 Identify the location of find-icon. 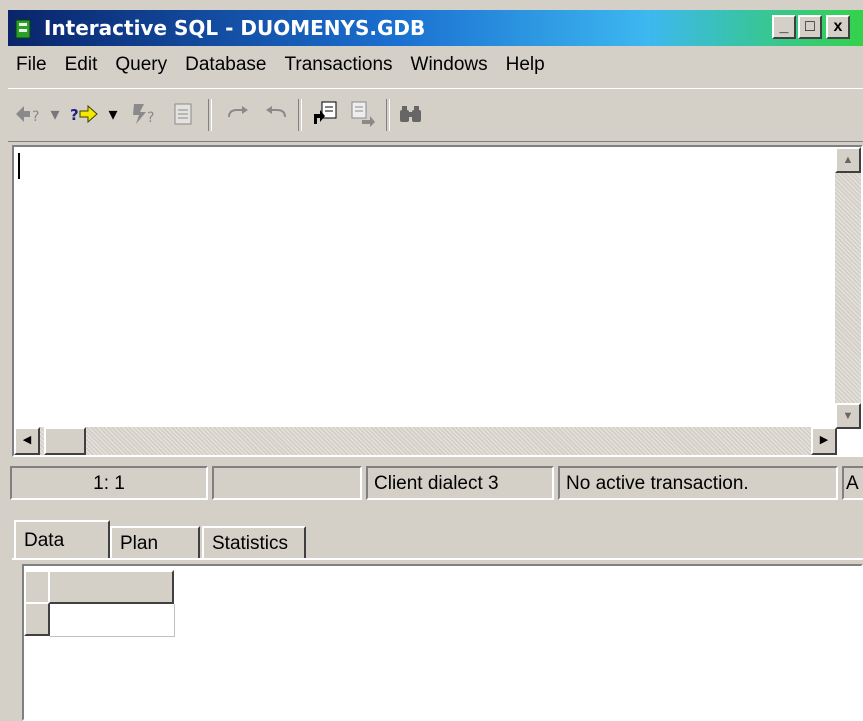
(411, 114).